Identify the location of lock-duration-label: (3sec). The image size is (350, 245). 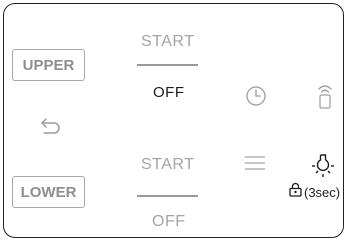
(322, 192).